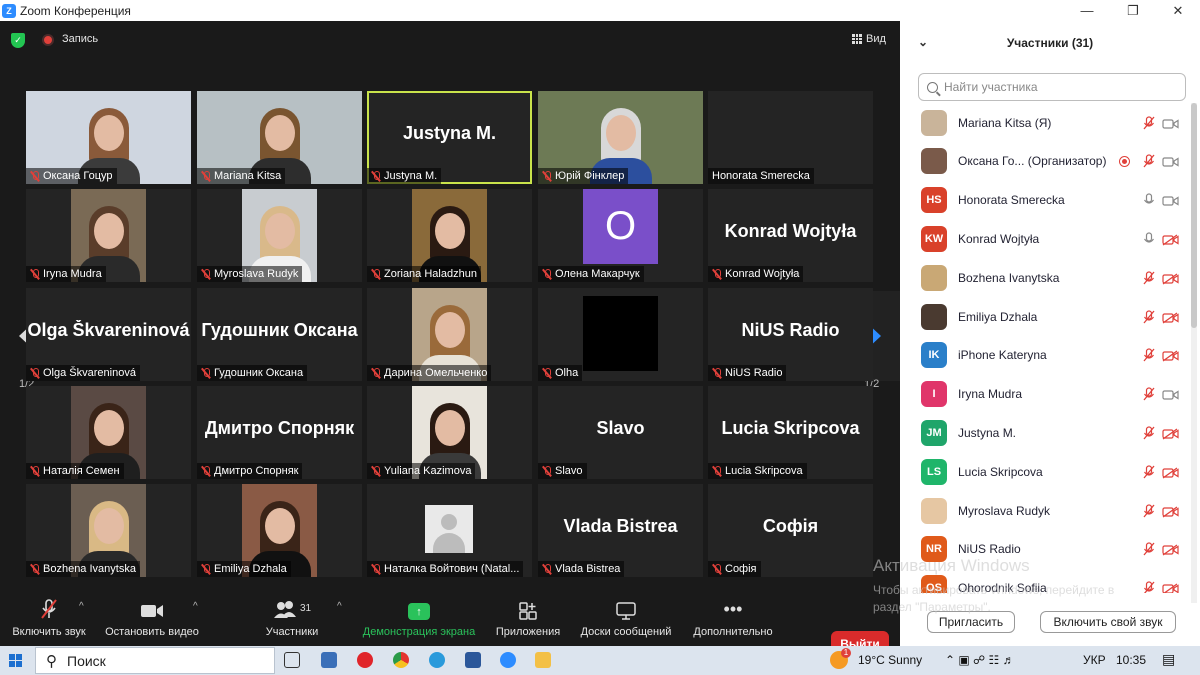 Image resolution: width=1200 pixels, height=675 pixels. What do you see at coordinates (437, 660) in the screenshot?
I see `edge-icon` at bounding box center [437, 660].